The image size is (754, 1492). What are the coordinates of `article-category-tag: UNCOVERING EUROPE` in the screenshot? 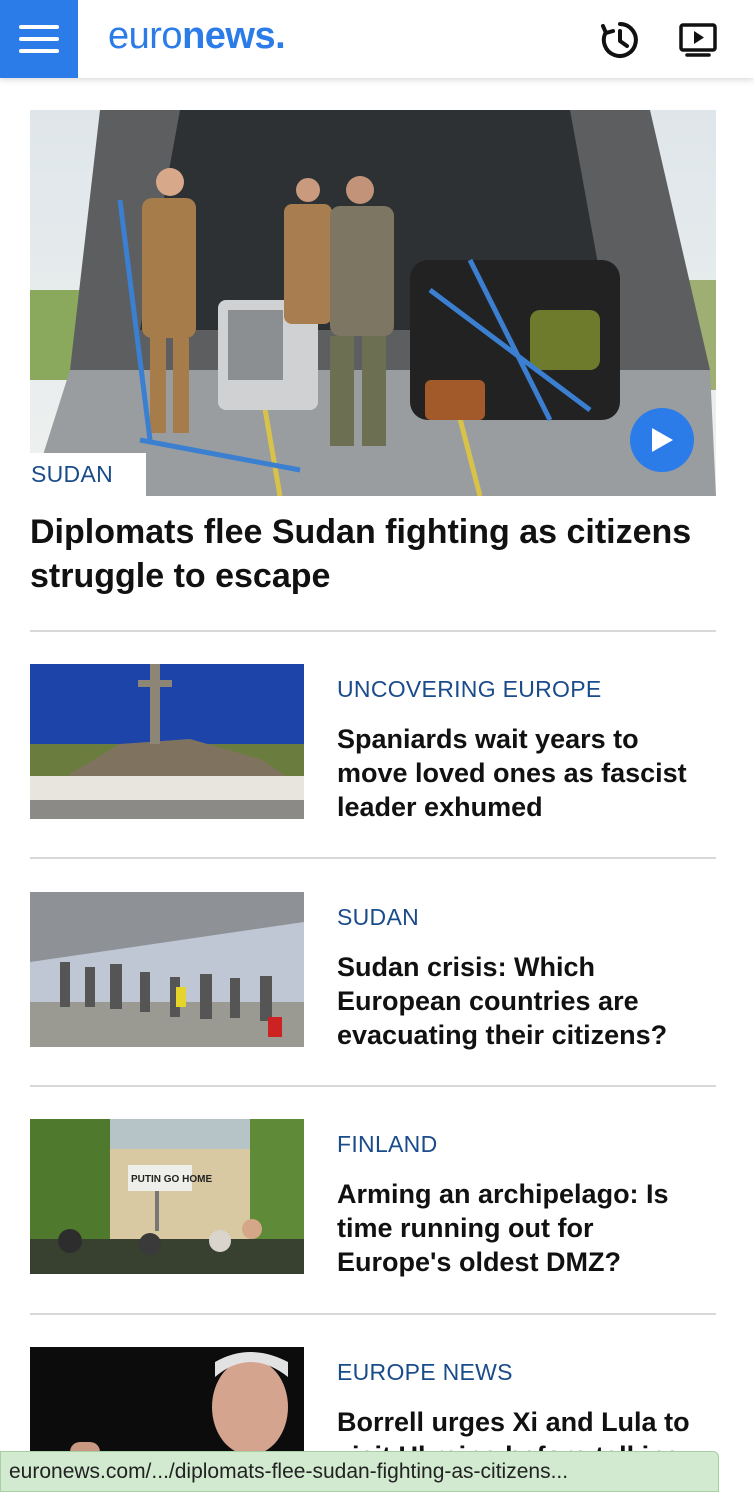 It's located at (469, 689).